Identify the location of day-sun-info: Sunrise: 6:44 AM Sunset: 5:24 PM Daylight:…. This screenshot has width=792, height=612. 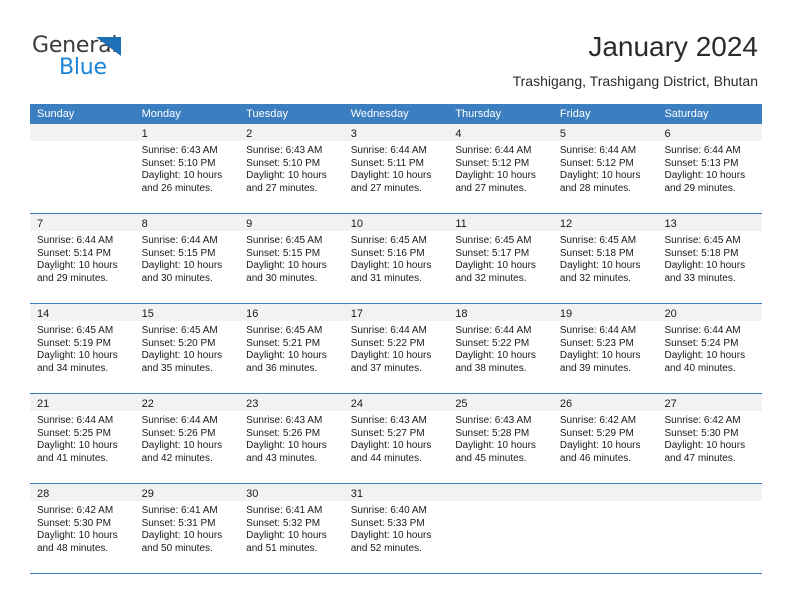
(709, 348).